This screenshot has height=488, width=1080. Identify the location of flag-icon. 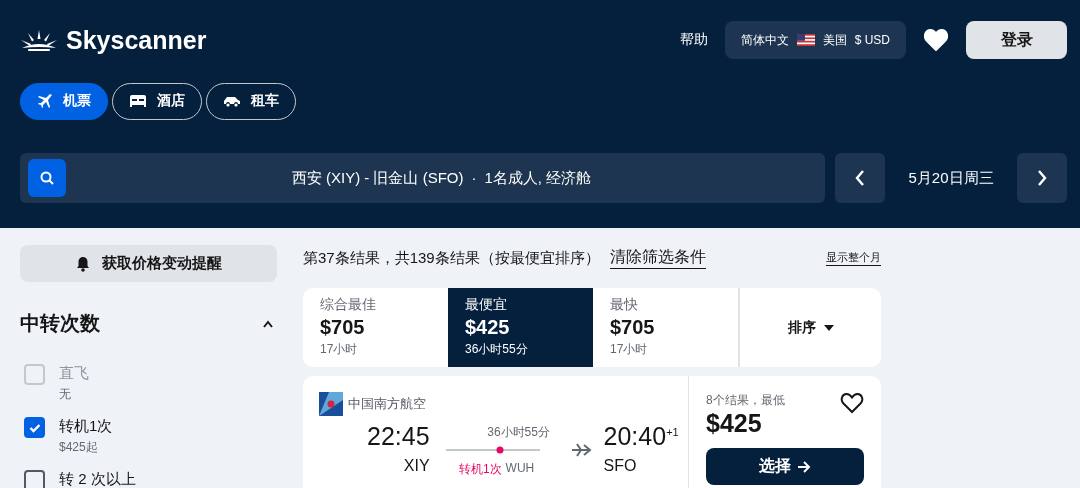
(805, 40).